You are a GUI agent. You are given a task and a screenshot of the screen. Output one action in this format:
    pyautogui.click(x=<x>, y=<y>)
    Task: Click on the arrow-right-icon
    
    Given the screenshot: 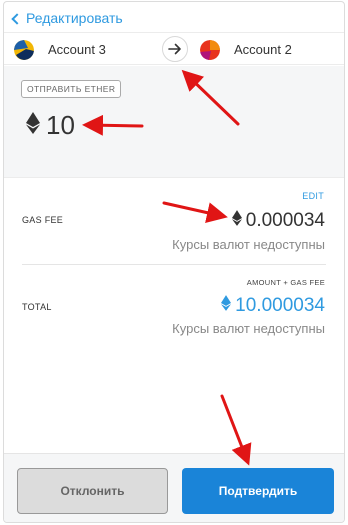 What is the action you would take?
    pyautogui.click(x=175, y=49)
    